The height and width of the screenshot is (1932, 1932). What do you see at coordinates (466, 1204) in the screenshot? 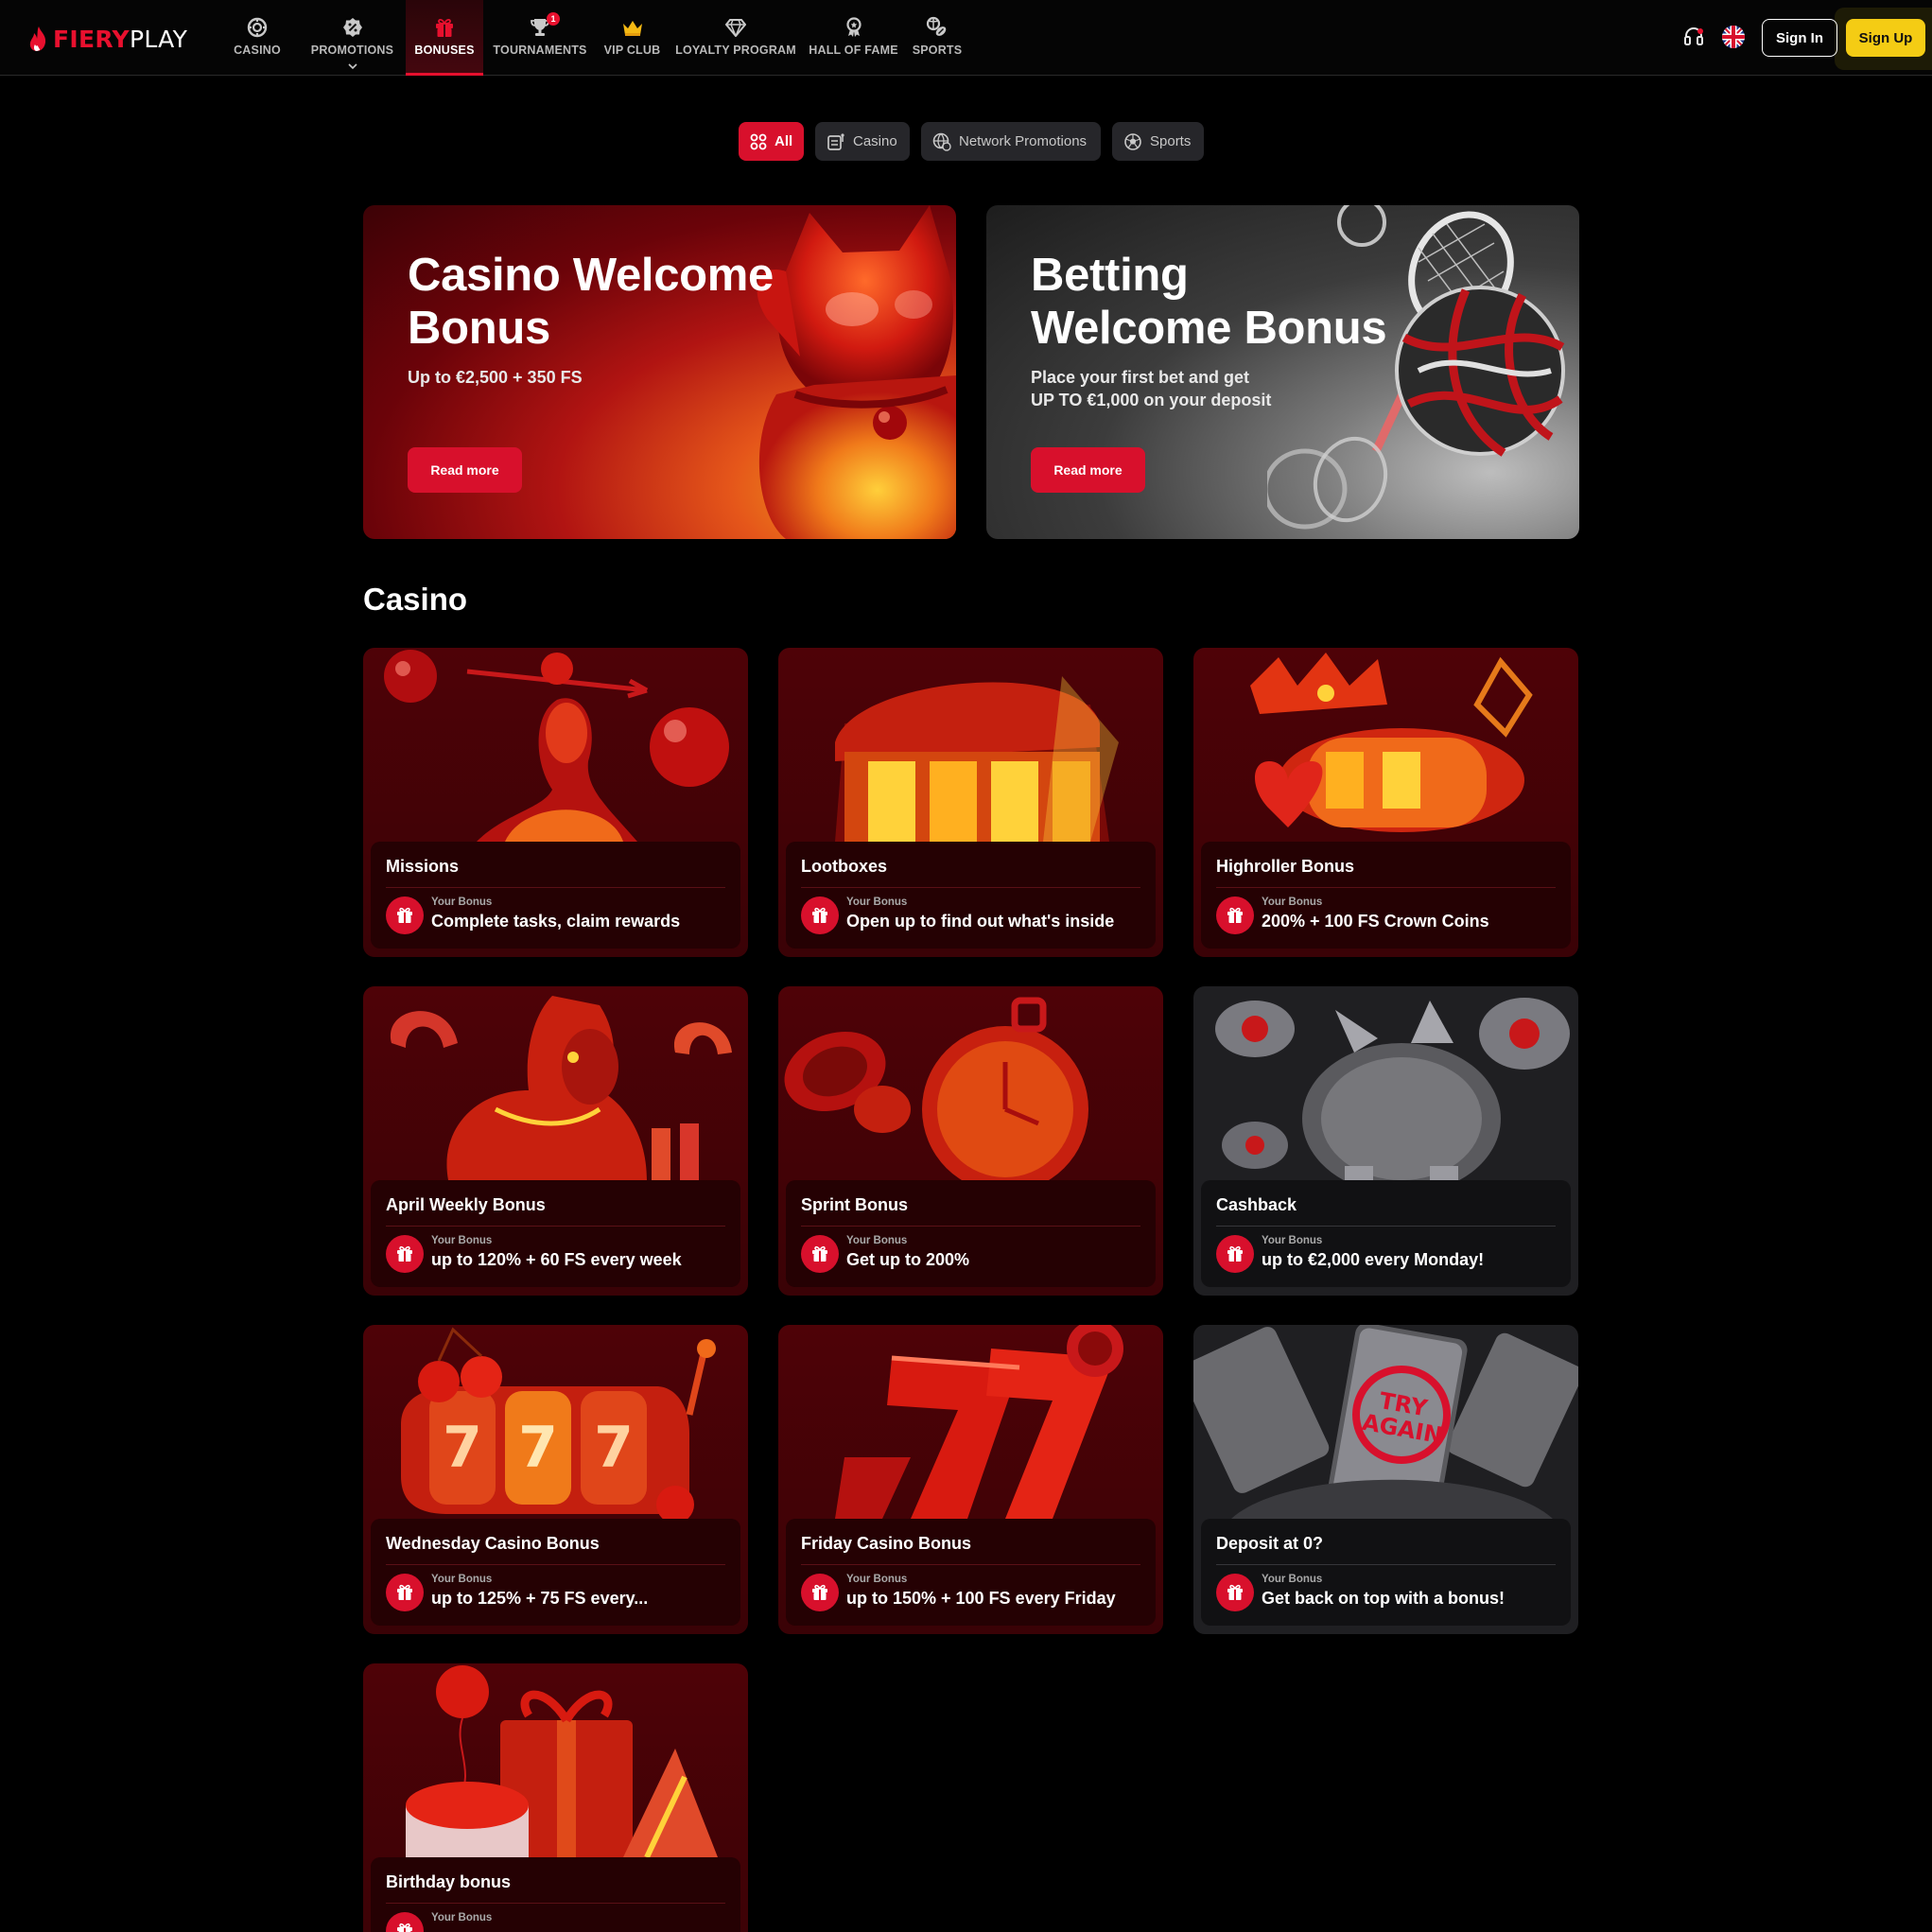
I see `bonus-card-title: April Weekly Bonus` at bounding box center [466, 1204].